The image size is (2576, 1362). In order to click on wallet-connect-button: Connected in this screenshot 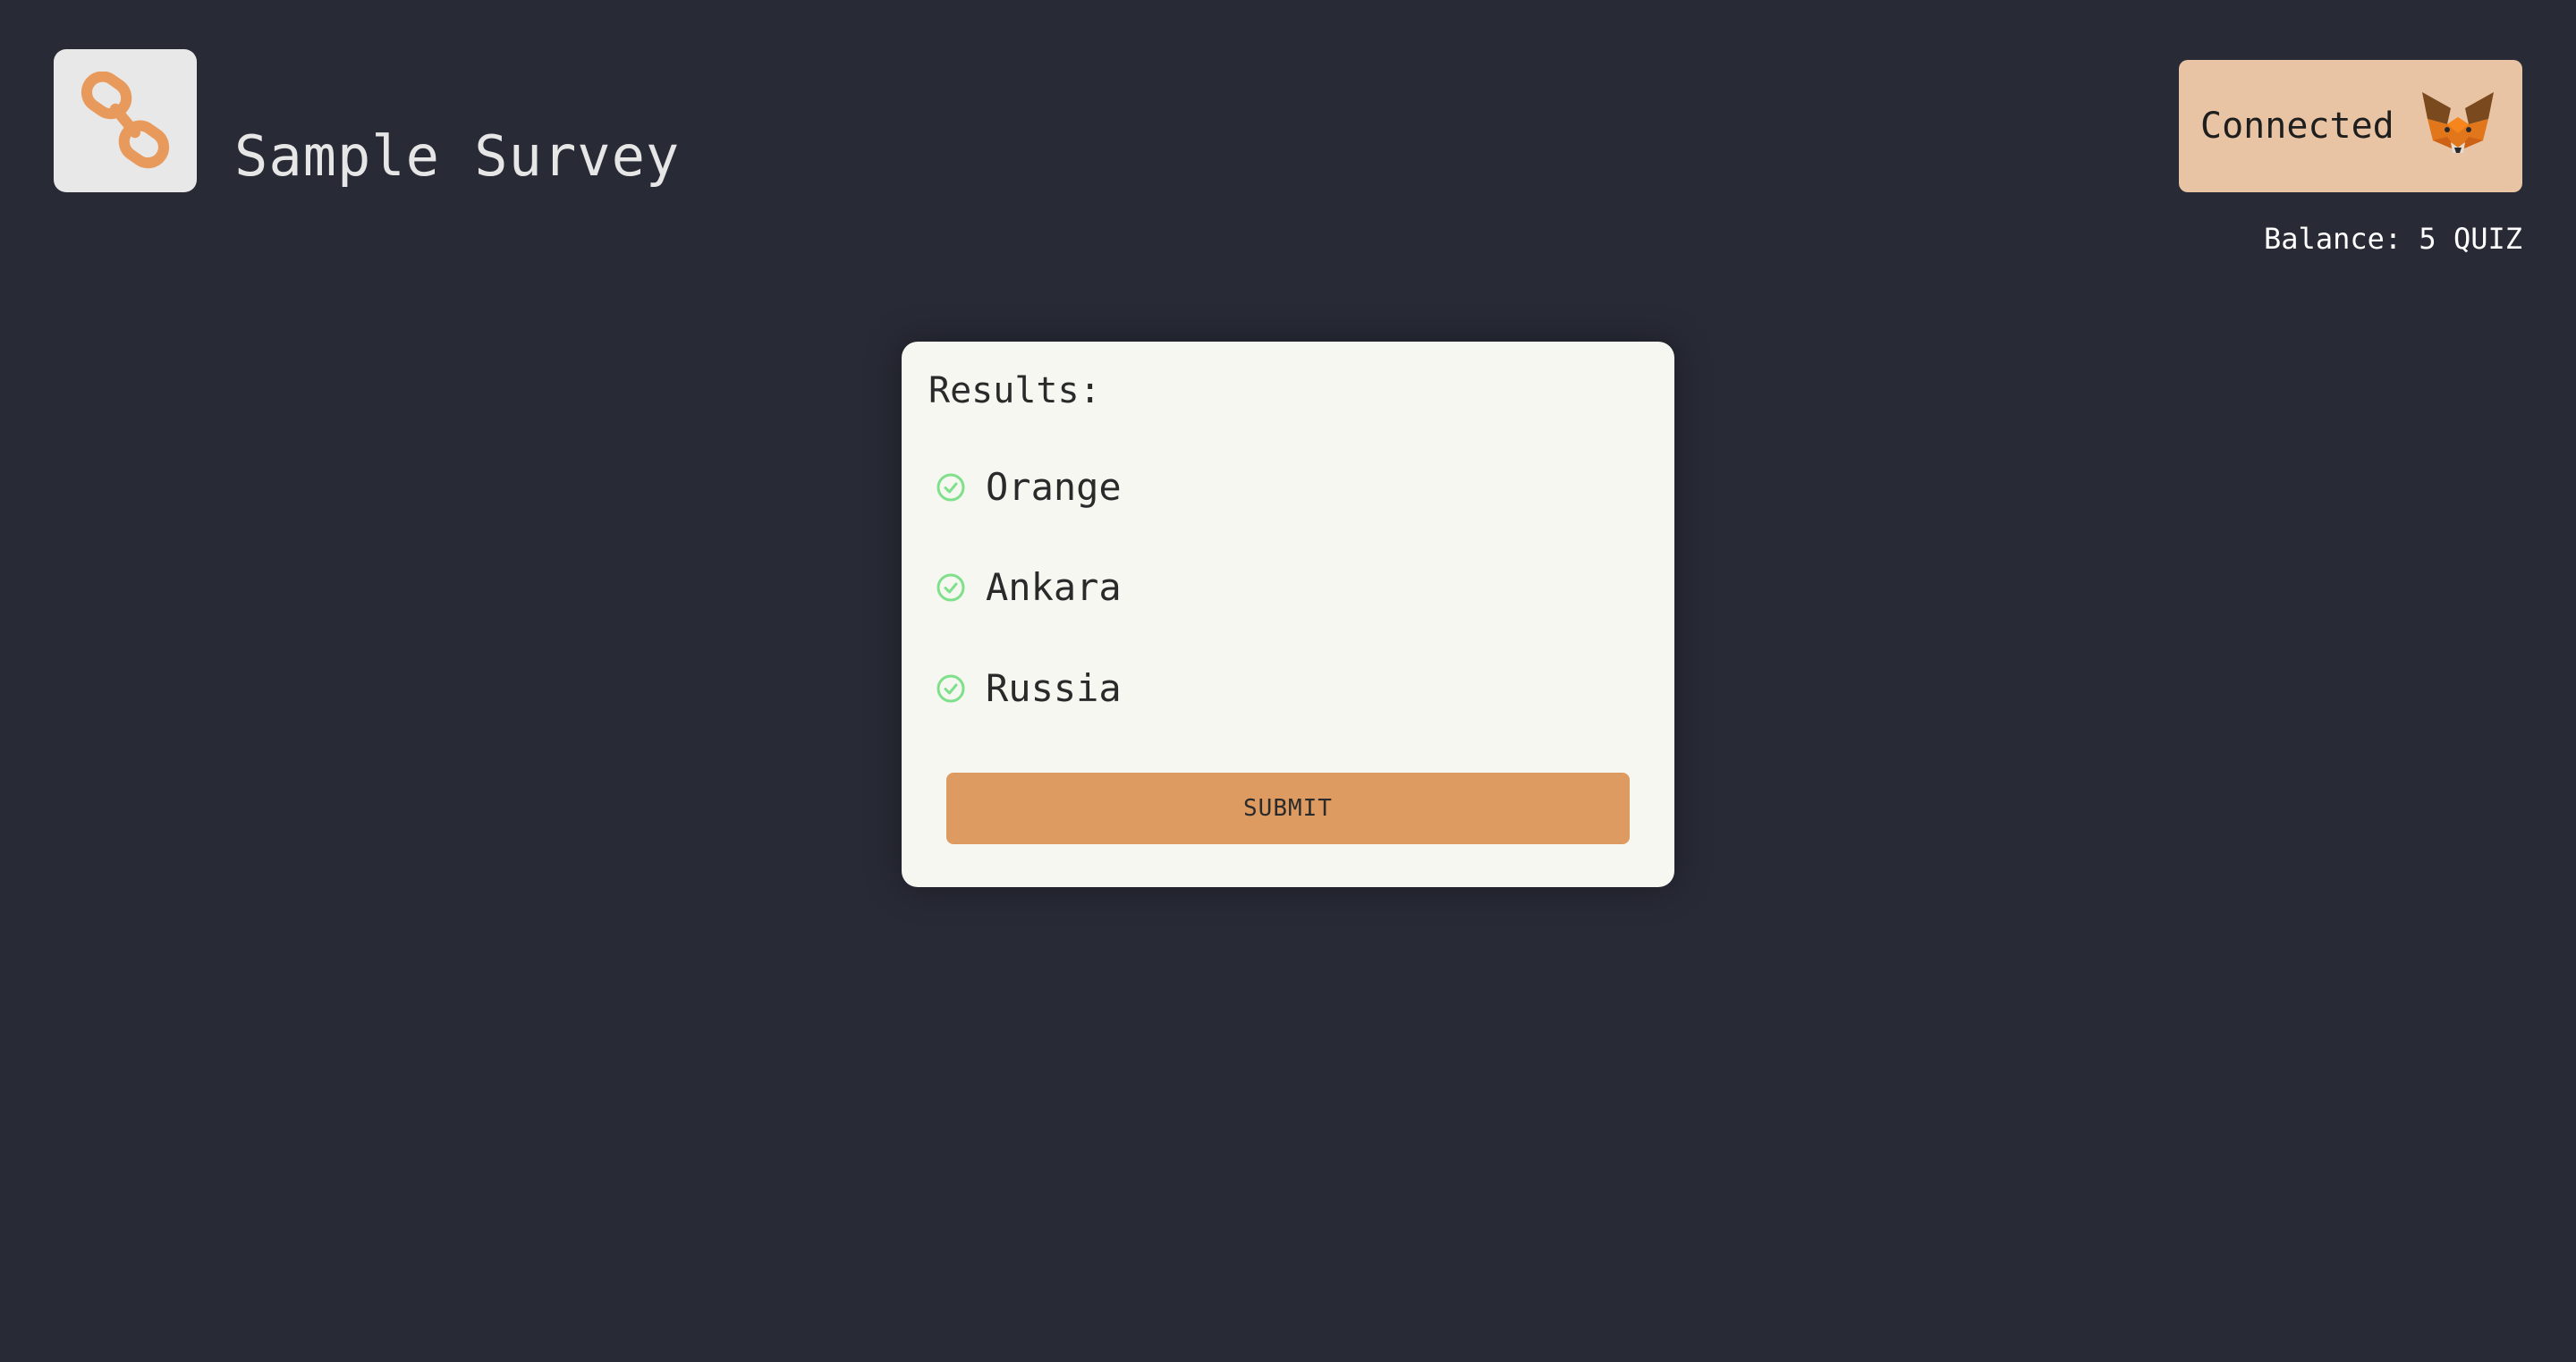, I will do `click(2350, 126)`.